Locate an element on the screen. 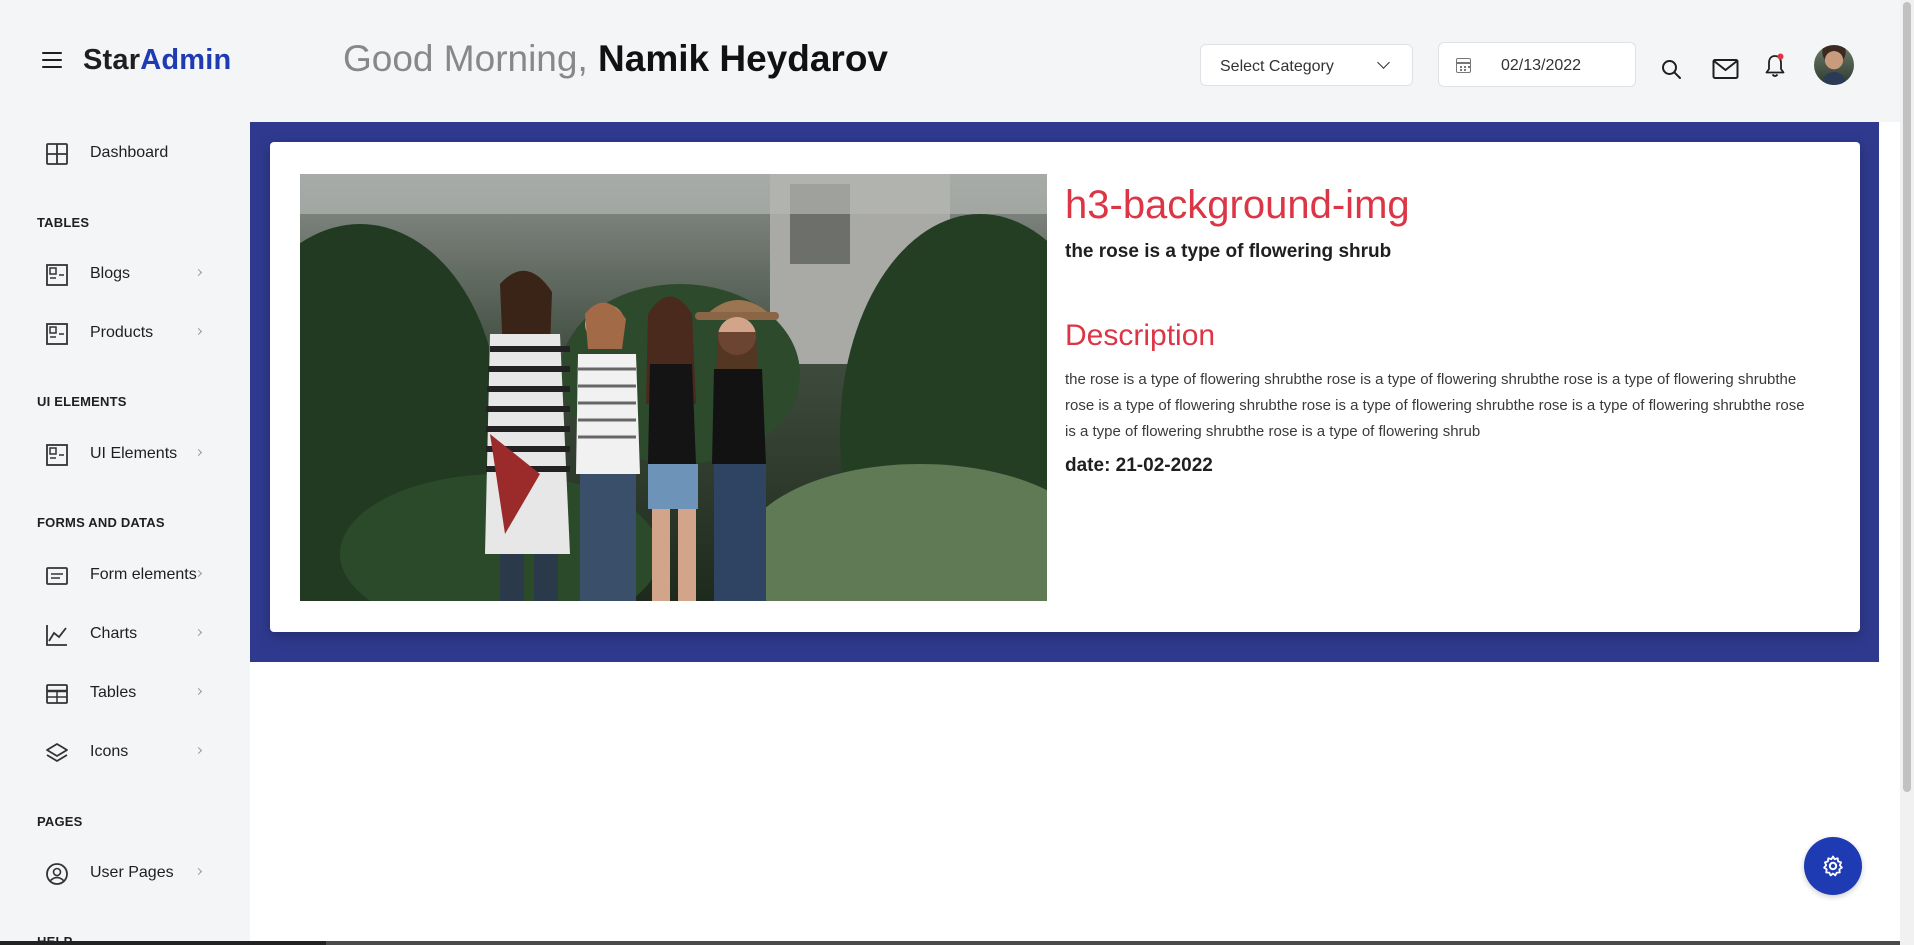 This screenshot has height=945, width=1914. bell-icon is located at coordinates (1775, 66).